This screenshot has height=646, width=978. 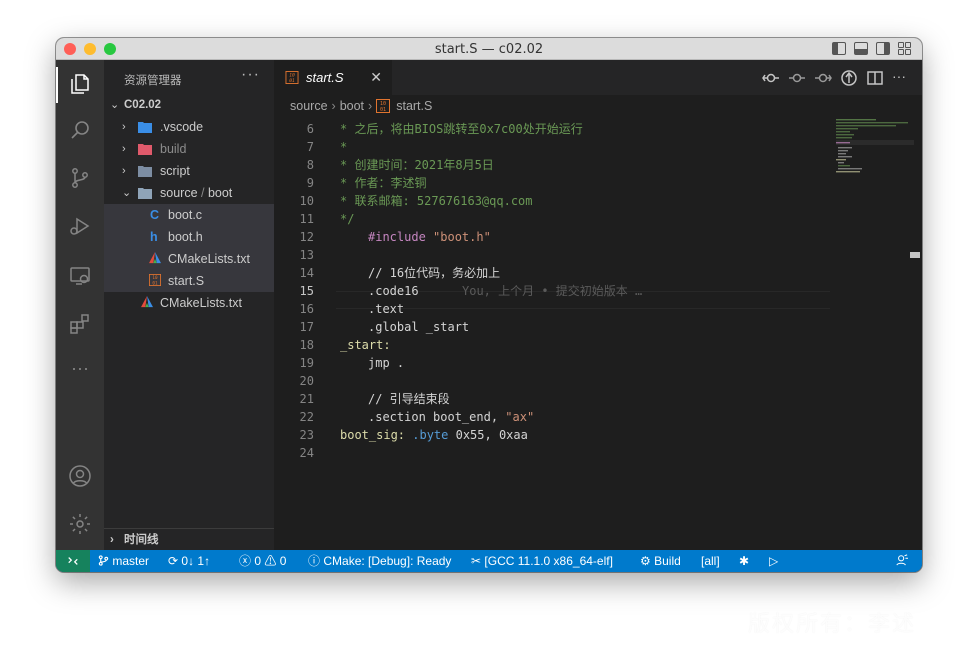 I want to click on run-play-icon: ▷, so click(x=773, y=561).